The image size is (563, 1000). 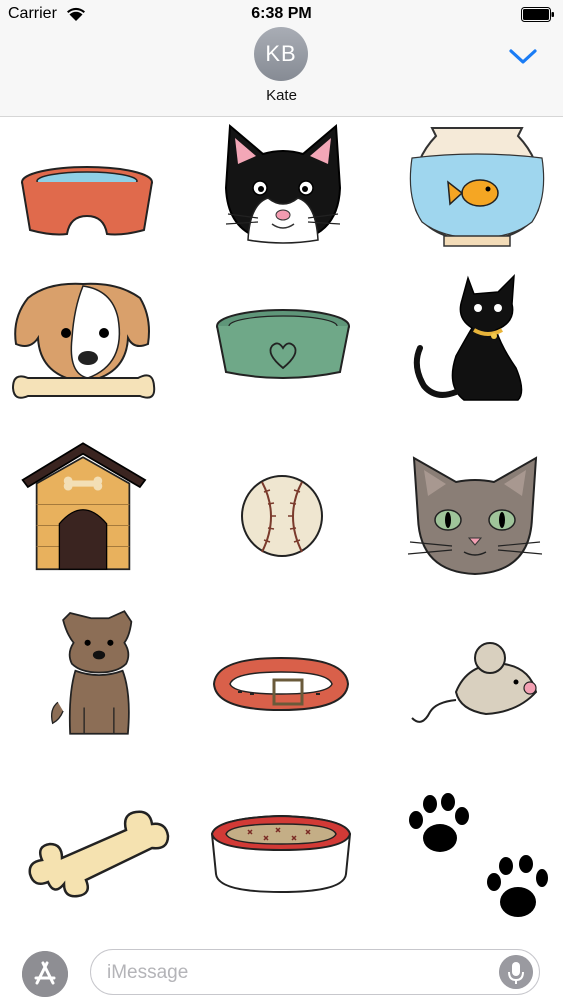 What do you see at coordinates (483, 700) in the screenshot?
I see `toy-mouse-icon` at bounding box center [483, 700].